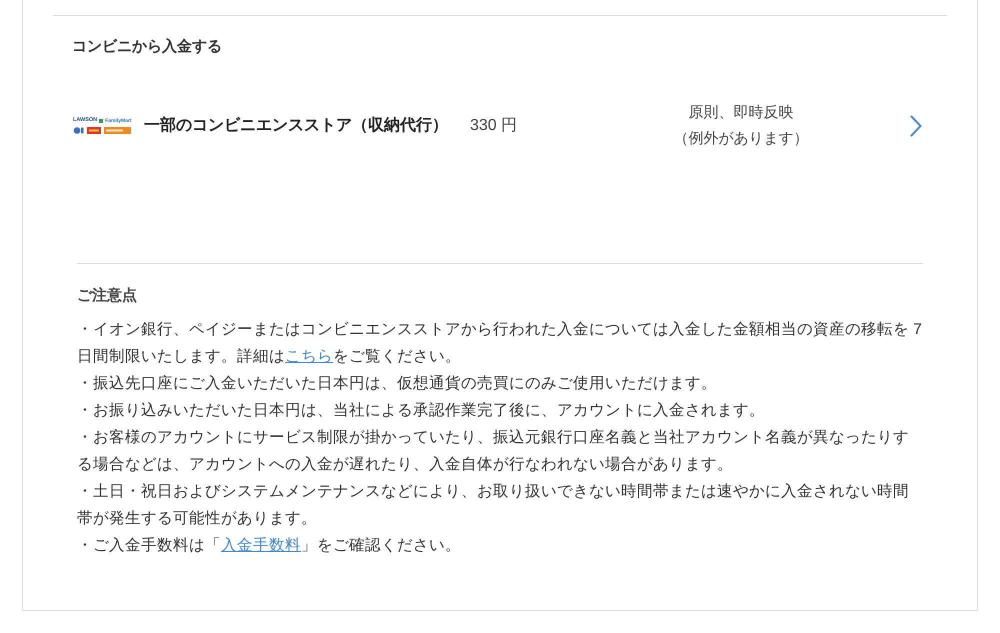  Describe the element at coordinates (741, 113) in the screenshot. I see `reflection-text: 原則、即時反映` at that location.